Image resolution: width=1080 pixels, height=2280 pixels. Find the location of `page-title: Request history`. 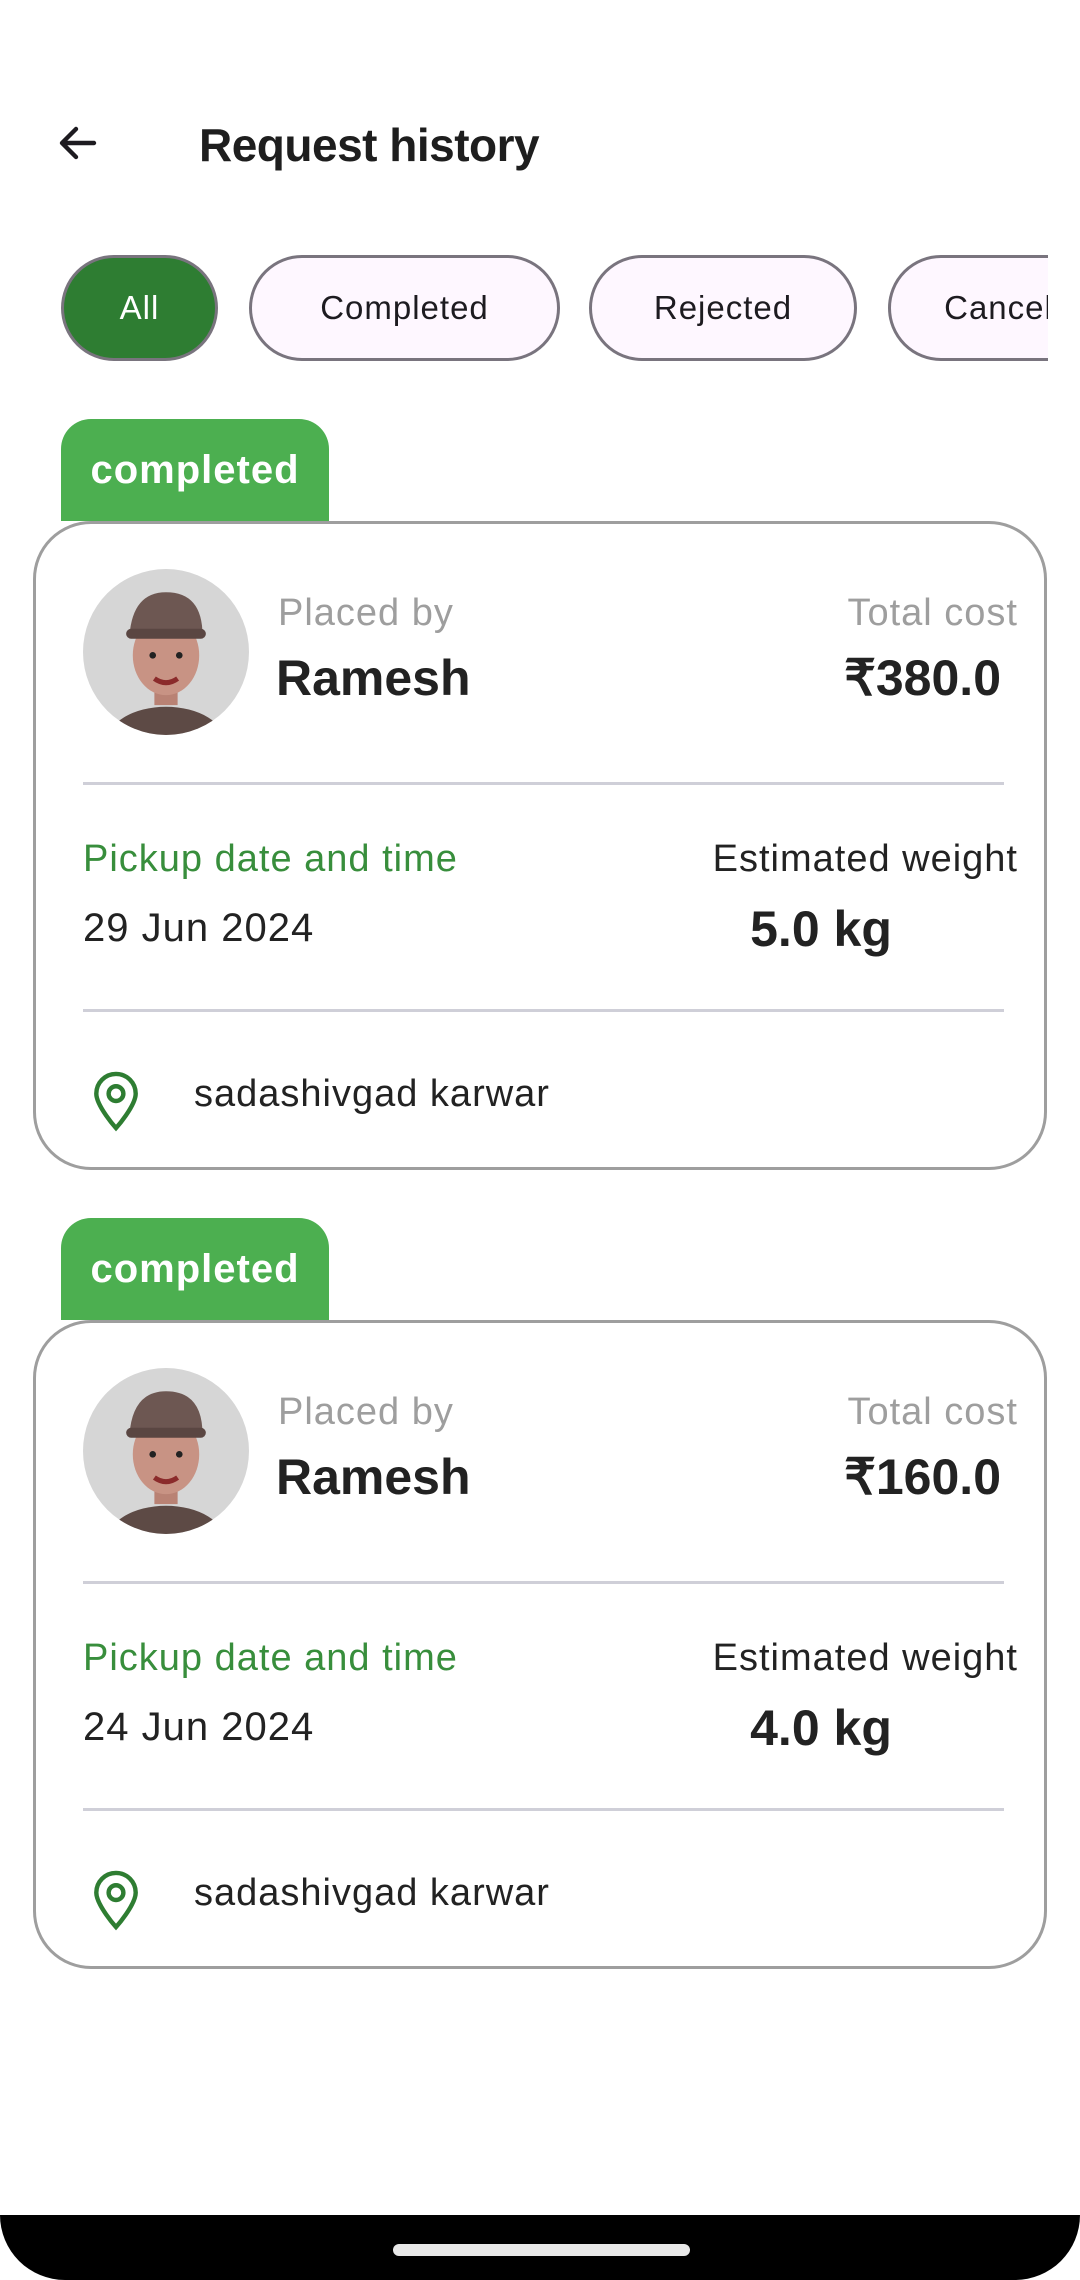

page-title: Request history is located at coordinates (369, 145).